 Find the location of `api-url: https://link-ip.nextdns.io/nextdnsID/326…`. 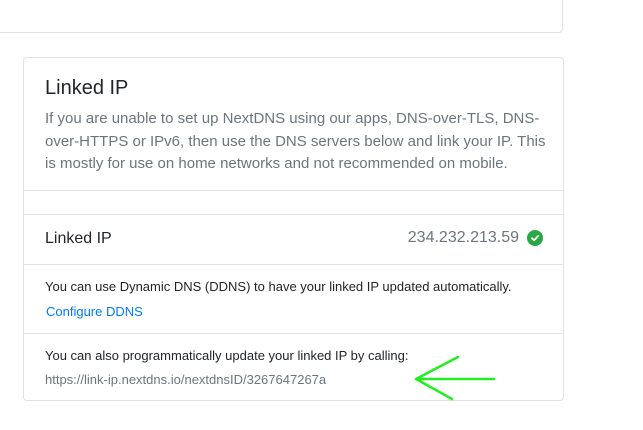

api-url: https://link-ip.nextdns.io/nextdnsID/326… is located at coordinates (186, 379).